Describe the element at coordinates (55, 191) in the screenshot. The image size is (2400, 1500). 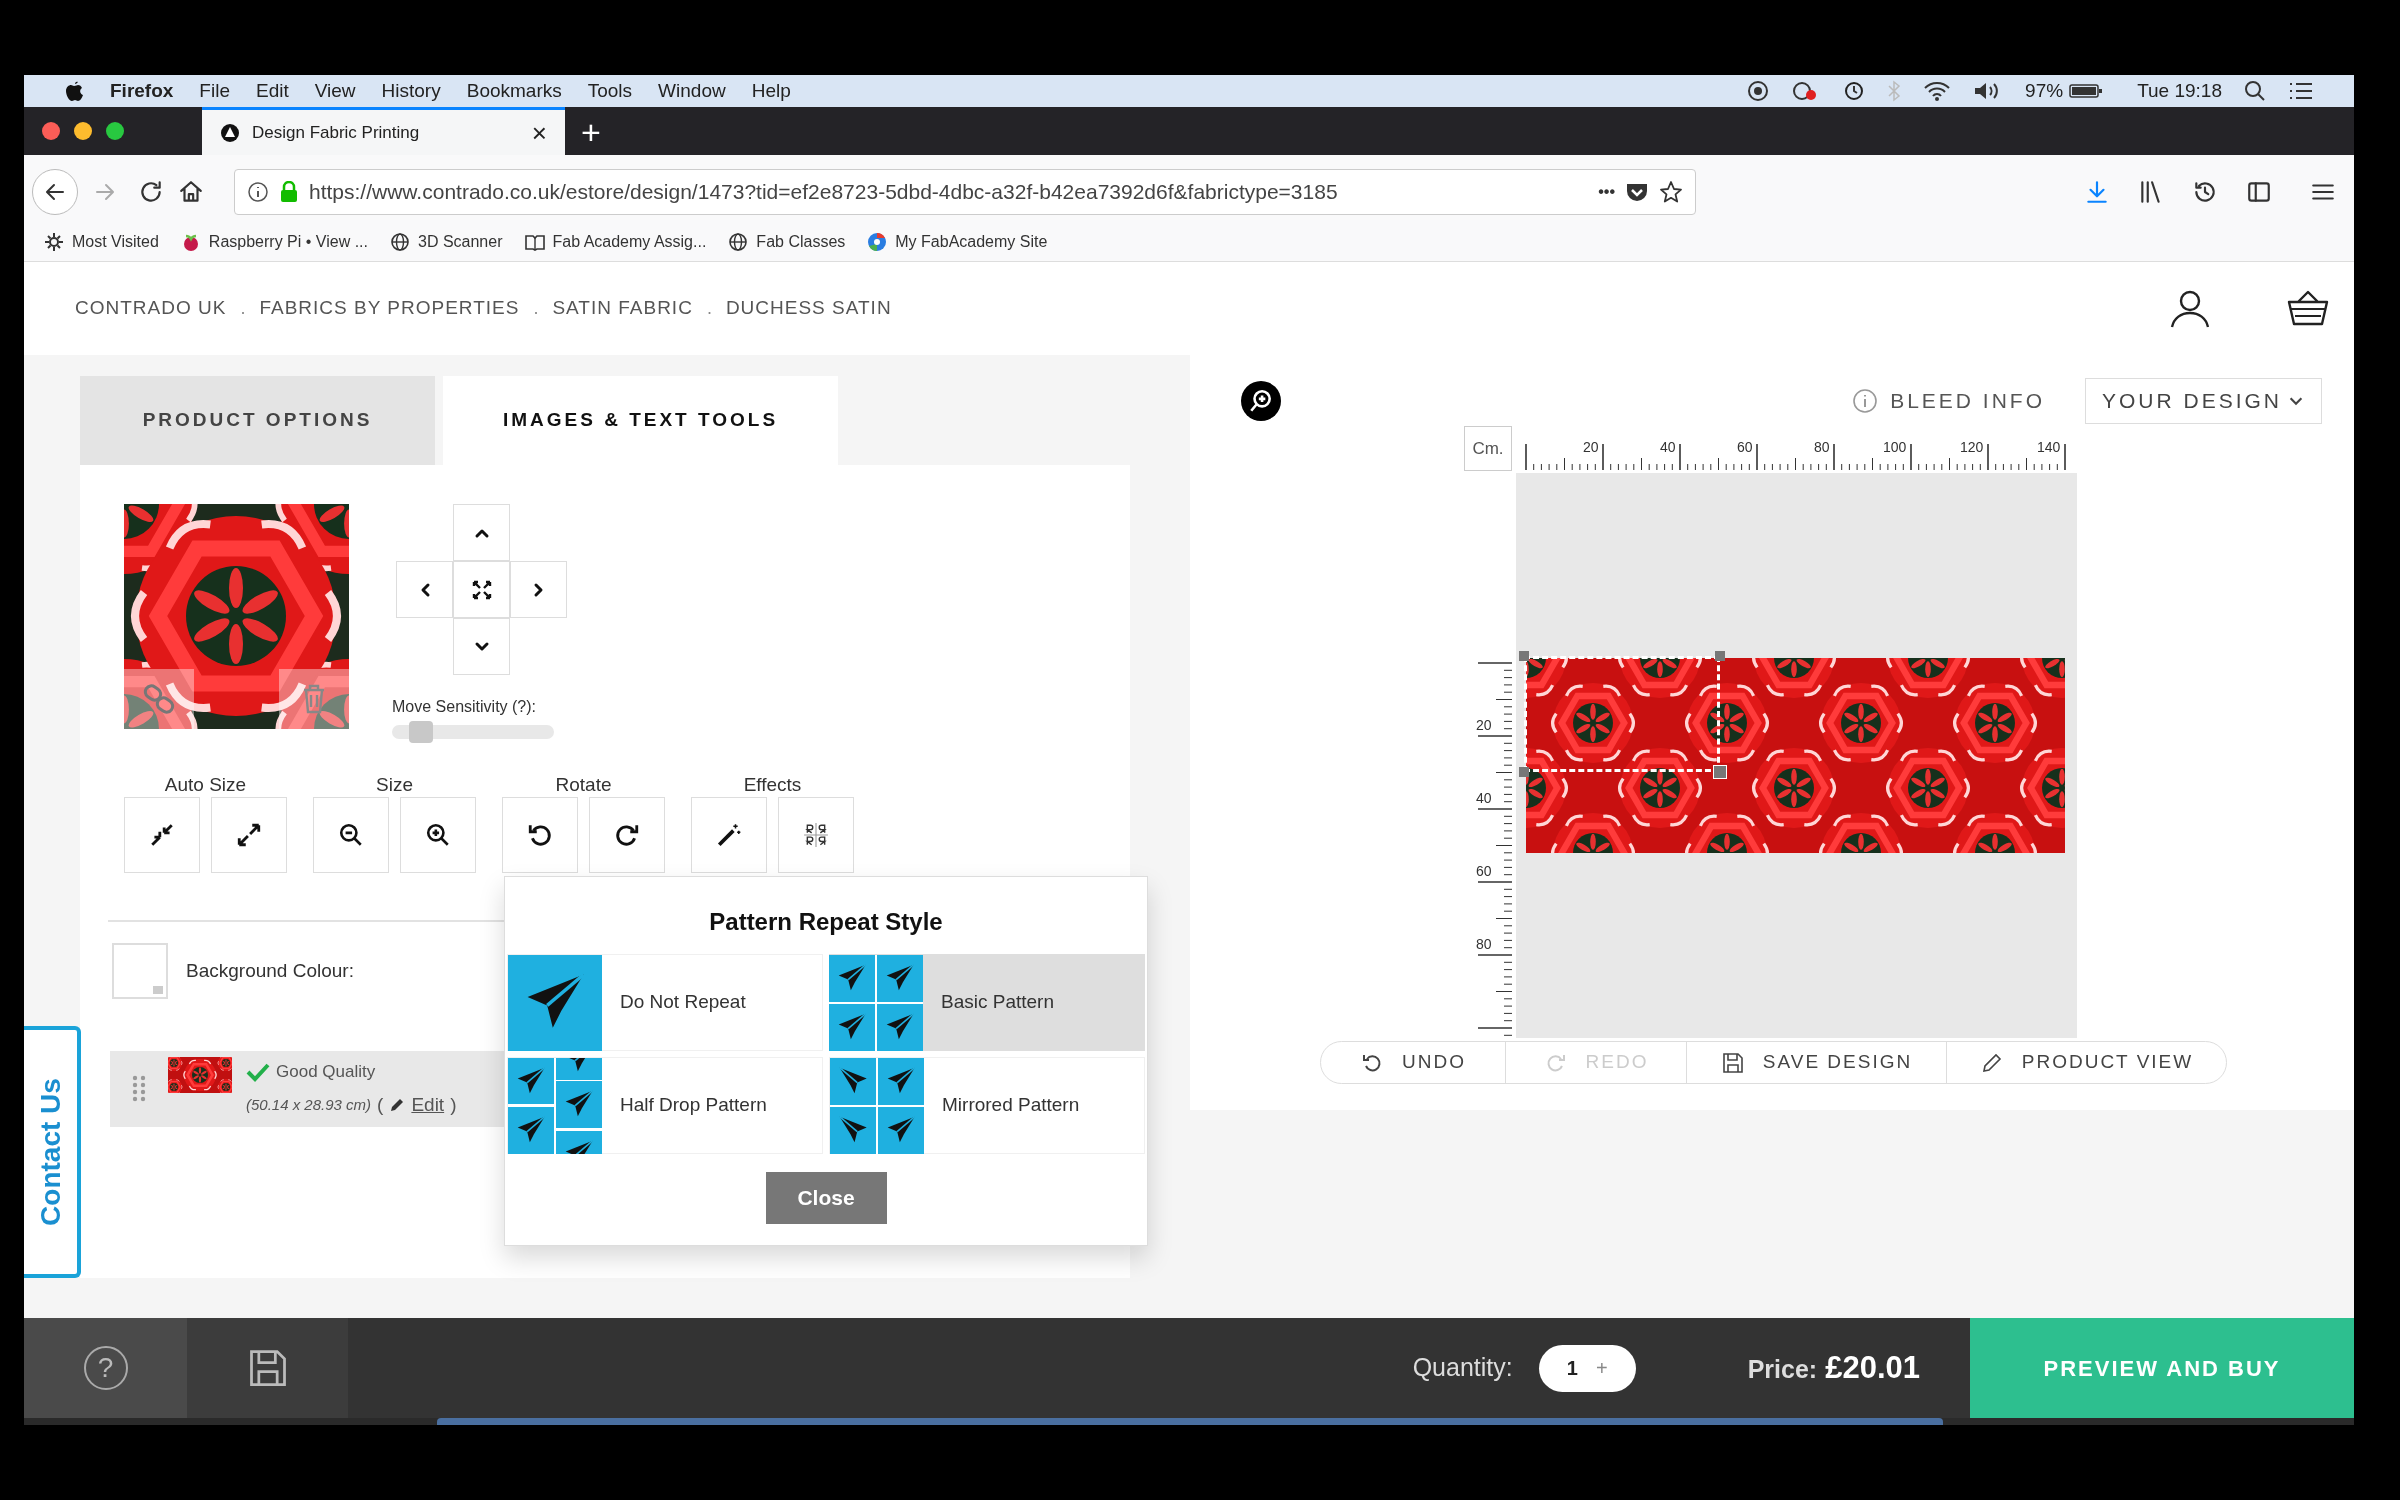
I see `back-button` at that location.